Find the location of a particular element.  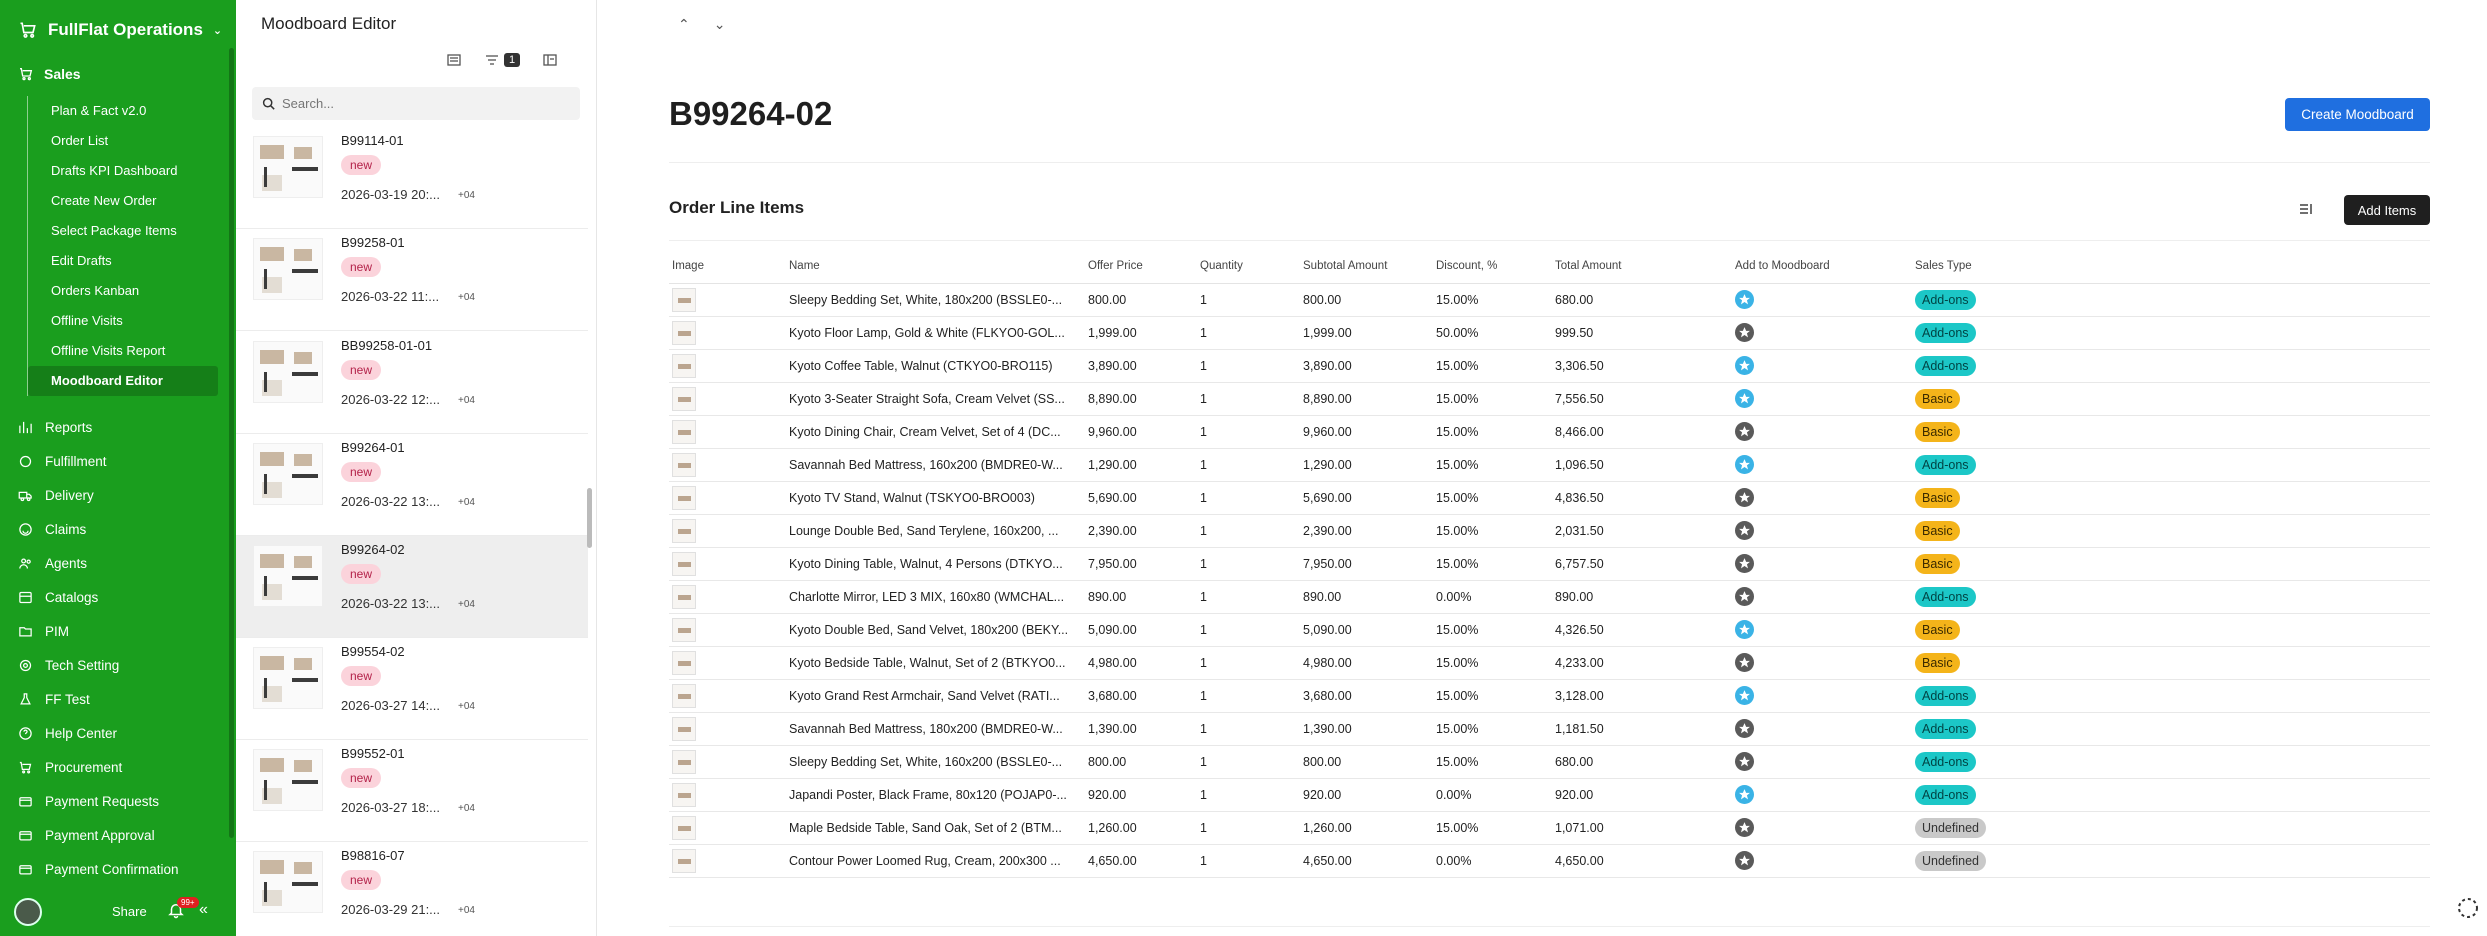

sidebar-item-offline-visits: Offline Visits is located at coordinates (125, 321).